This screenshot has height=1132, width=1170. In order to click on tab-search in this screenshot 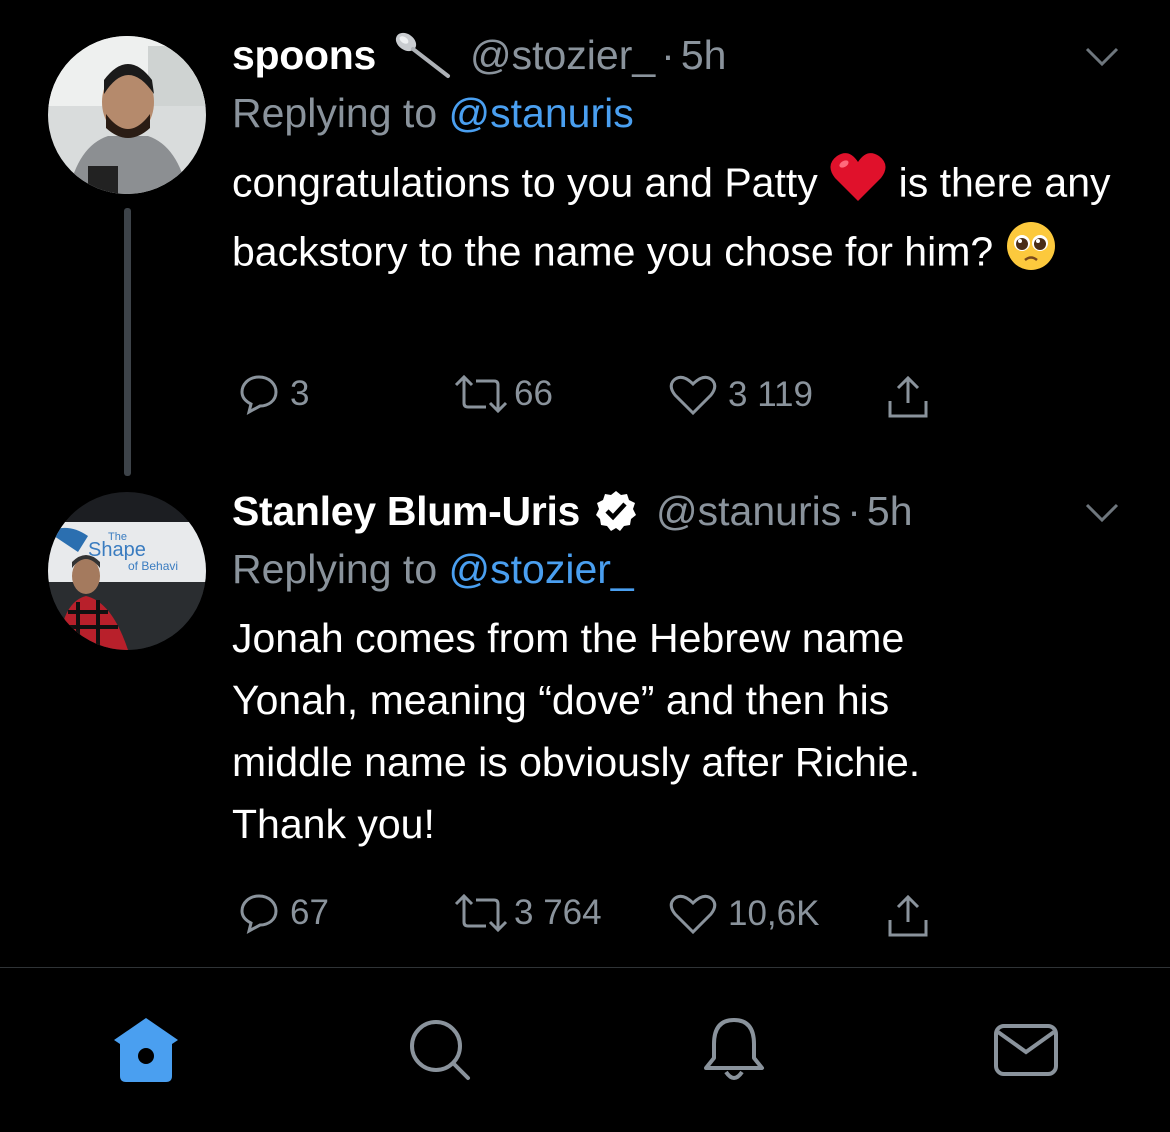, I will do `click(440, 1050)`.